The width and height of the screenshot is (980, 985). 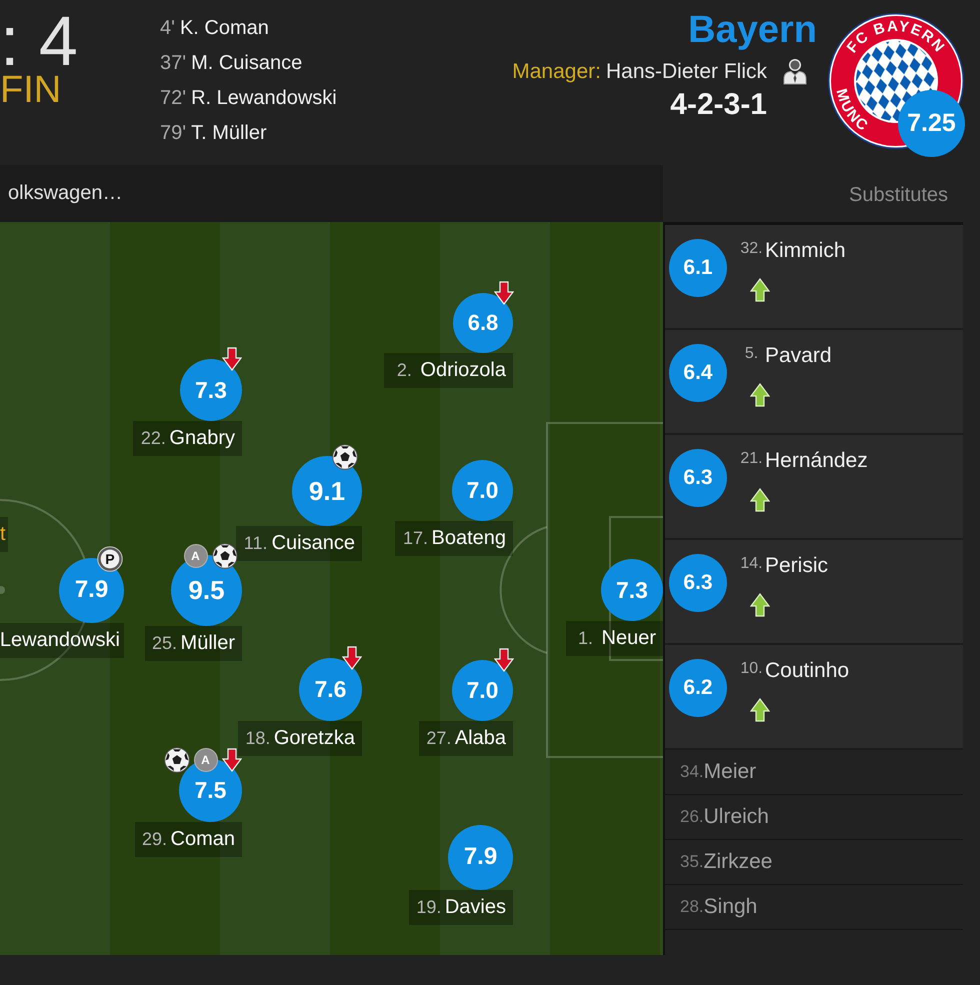 What do you see at coordinates (556, 72) in the screenshot?
I see `manager-label: Manager:` at bounding box center [556, 72].